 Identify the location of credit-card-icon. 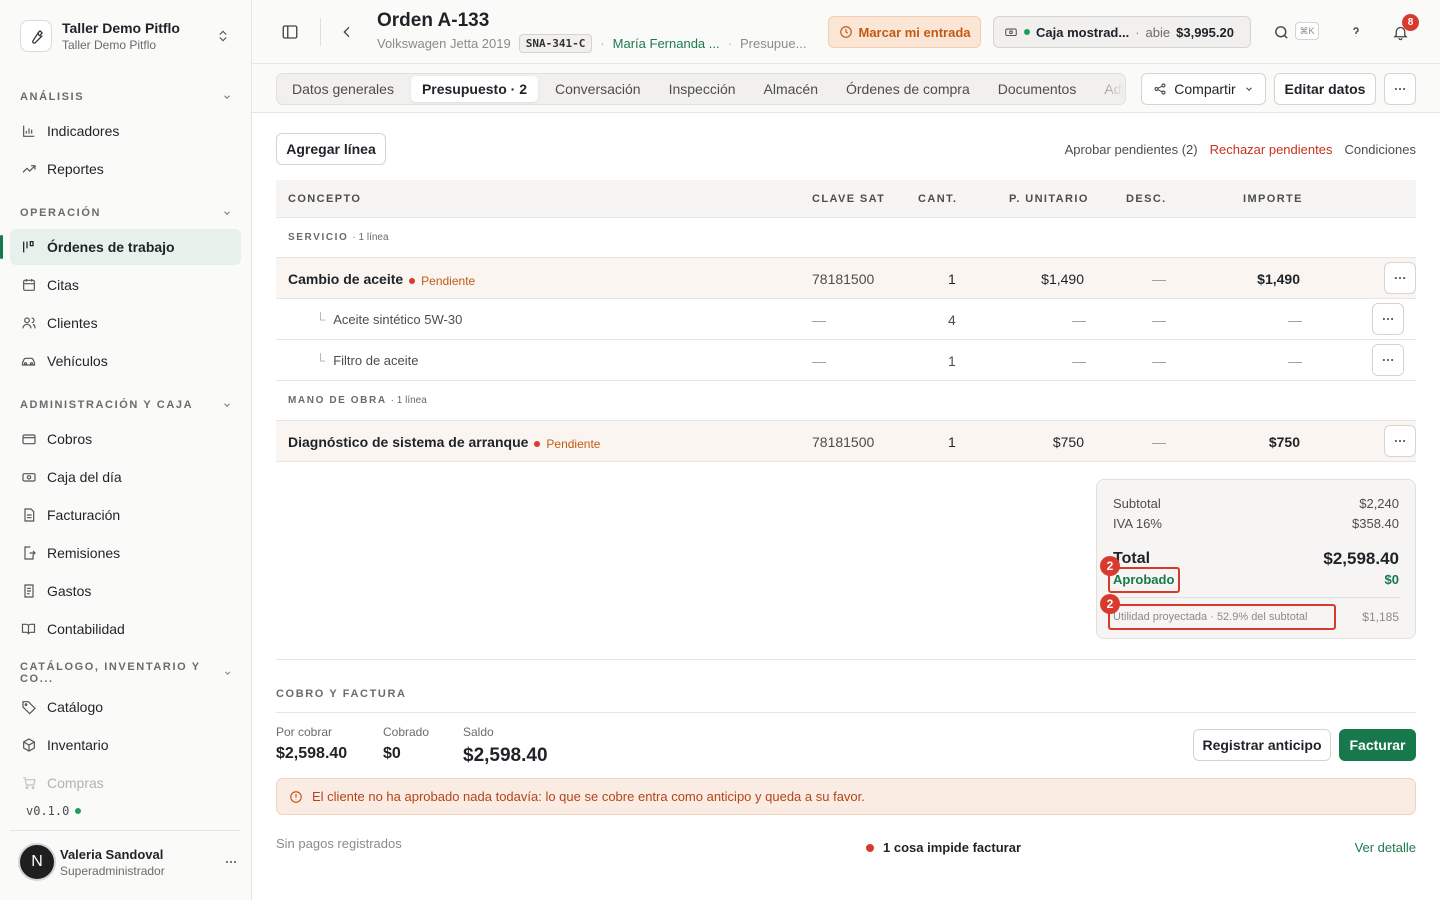
(28, 439).